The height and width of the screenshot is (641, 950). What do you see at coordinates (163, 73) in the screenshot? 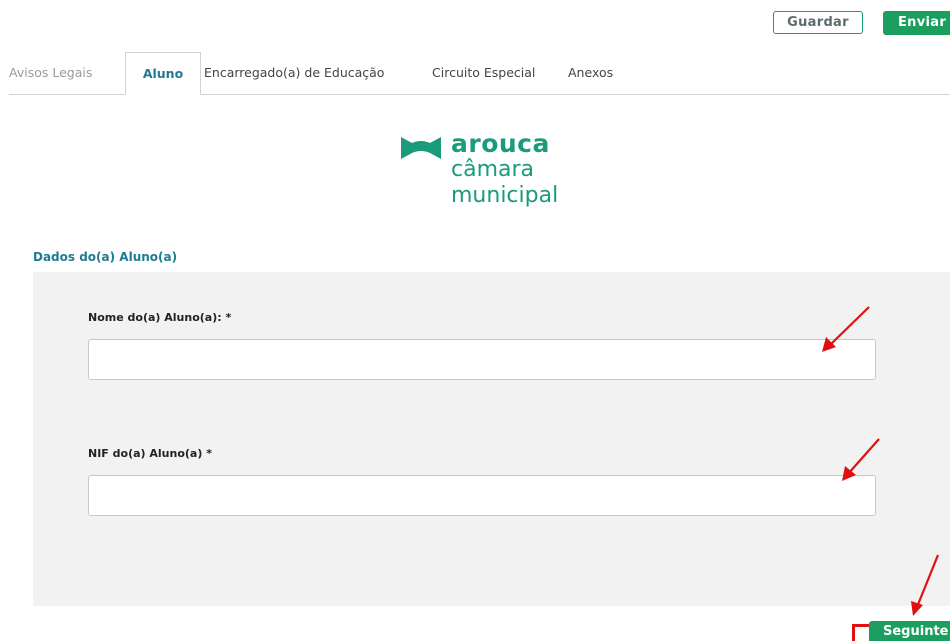
I see `tab-aluno: Aluno` at bounding box center [163, 73].